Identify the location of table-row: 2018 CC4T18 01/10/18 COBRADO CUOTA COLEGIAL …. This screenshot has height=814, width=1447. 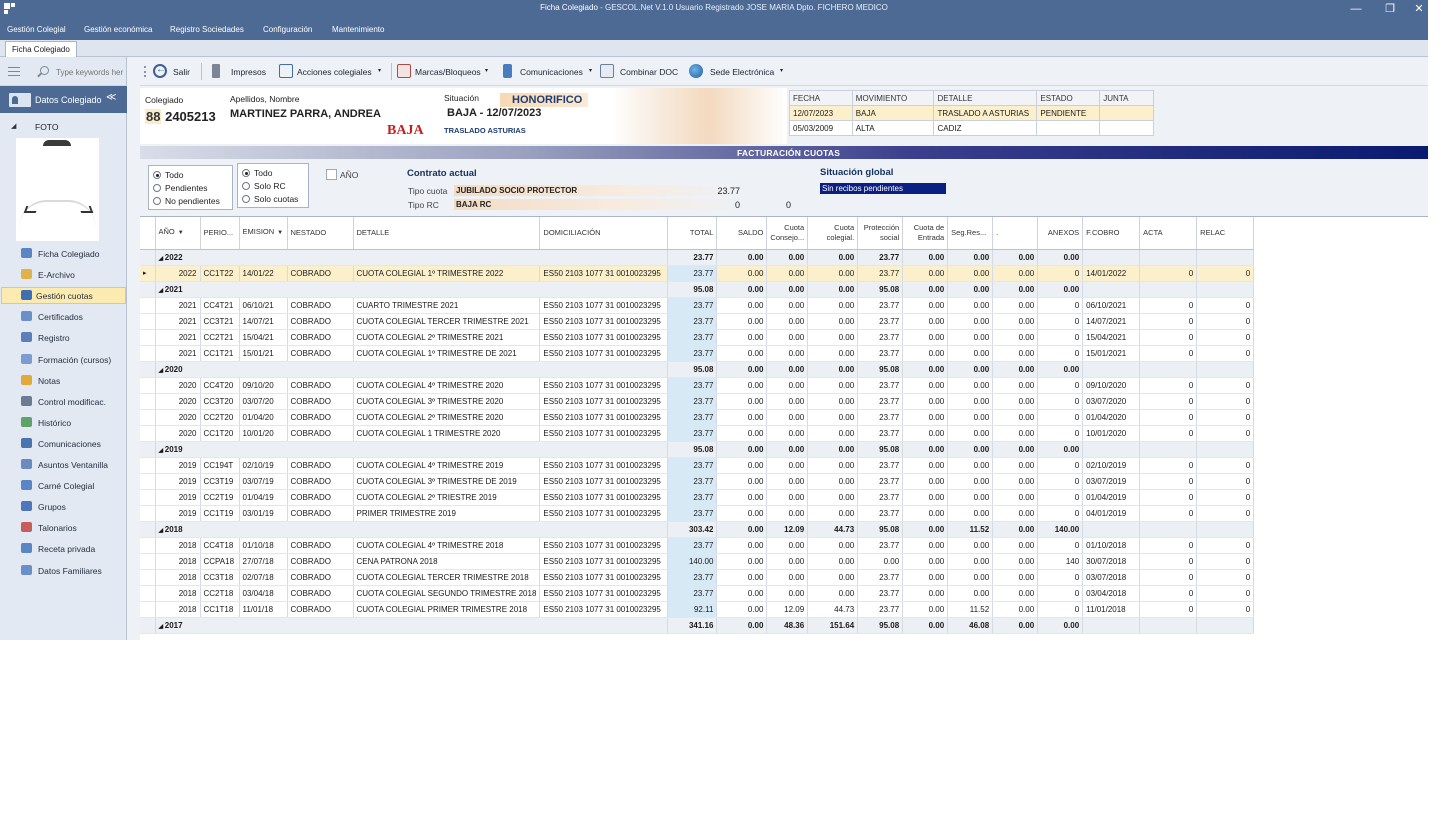
(697, 545).